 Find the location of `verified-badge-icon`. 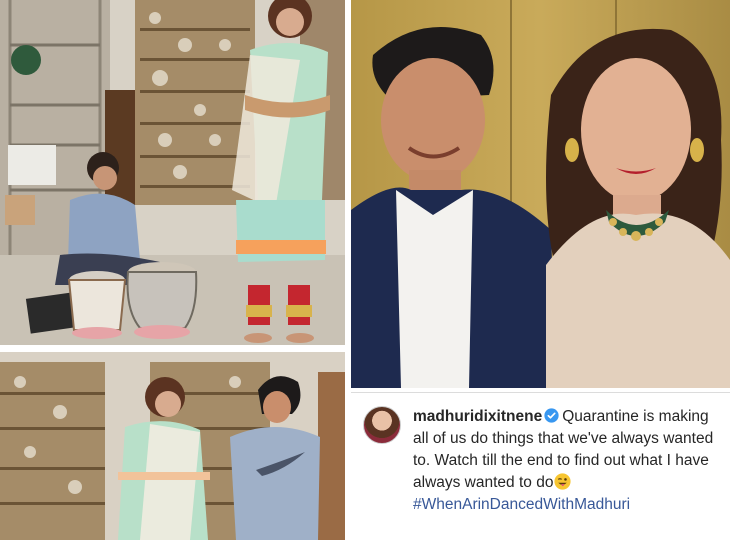

verified-badge-icon is located at coordinates (551, 415).